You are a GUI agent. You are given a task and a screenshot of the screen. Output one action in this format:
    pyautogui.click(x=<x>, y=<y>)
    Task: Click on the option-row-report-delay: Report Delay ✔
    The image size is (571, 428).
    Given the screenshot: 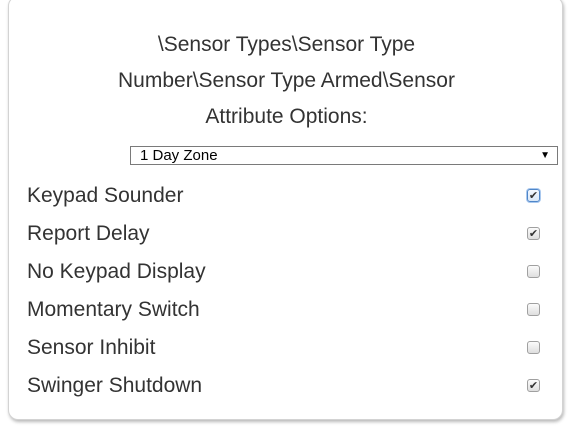 What is the action you would take?
    pyautogui.click(x=286, y=234)
    